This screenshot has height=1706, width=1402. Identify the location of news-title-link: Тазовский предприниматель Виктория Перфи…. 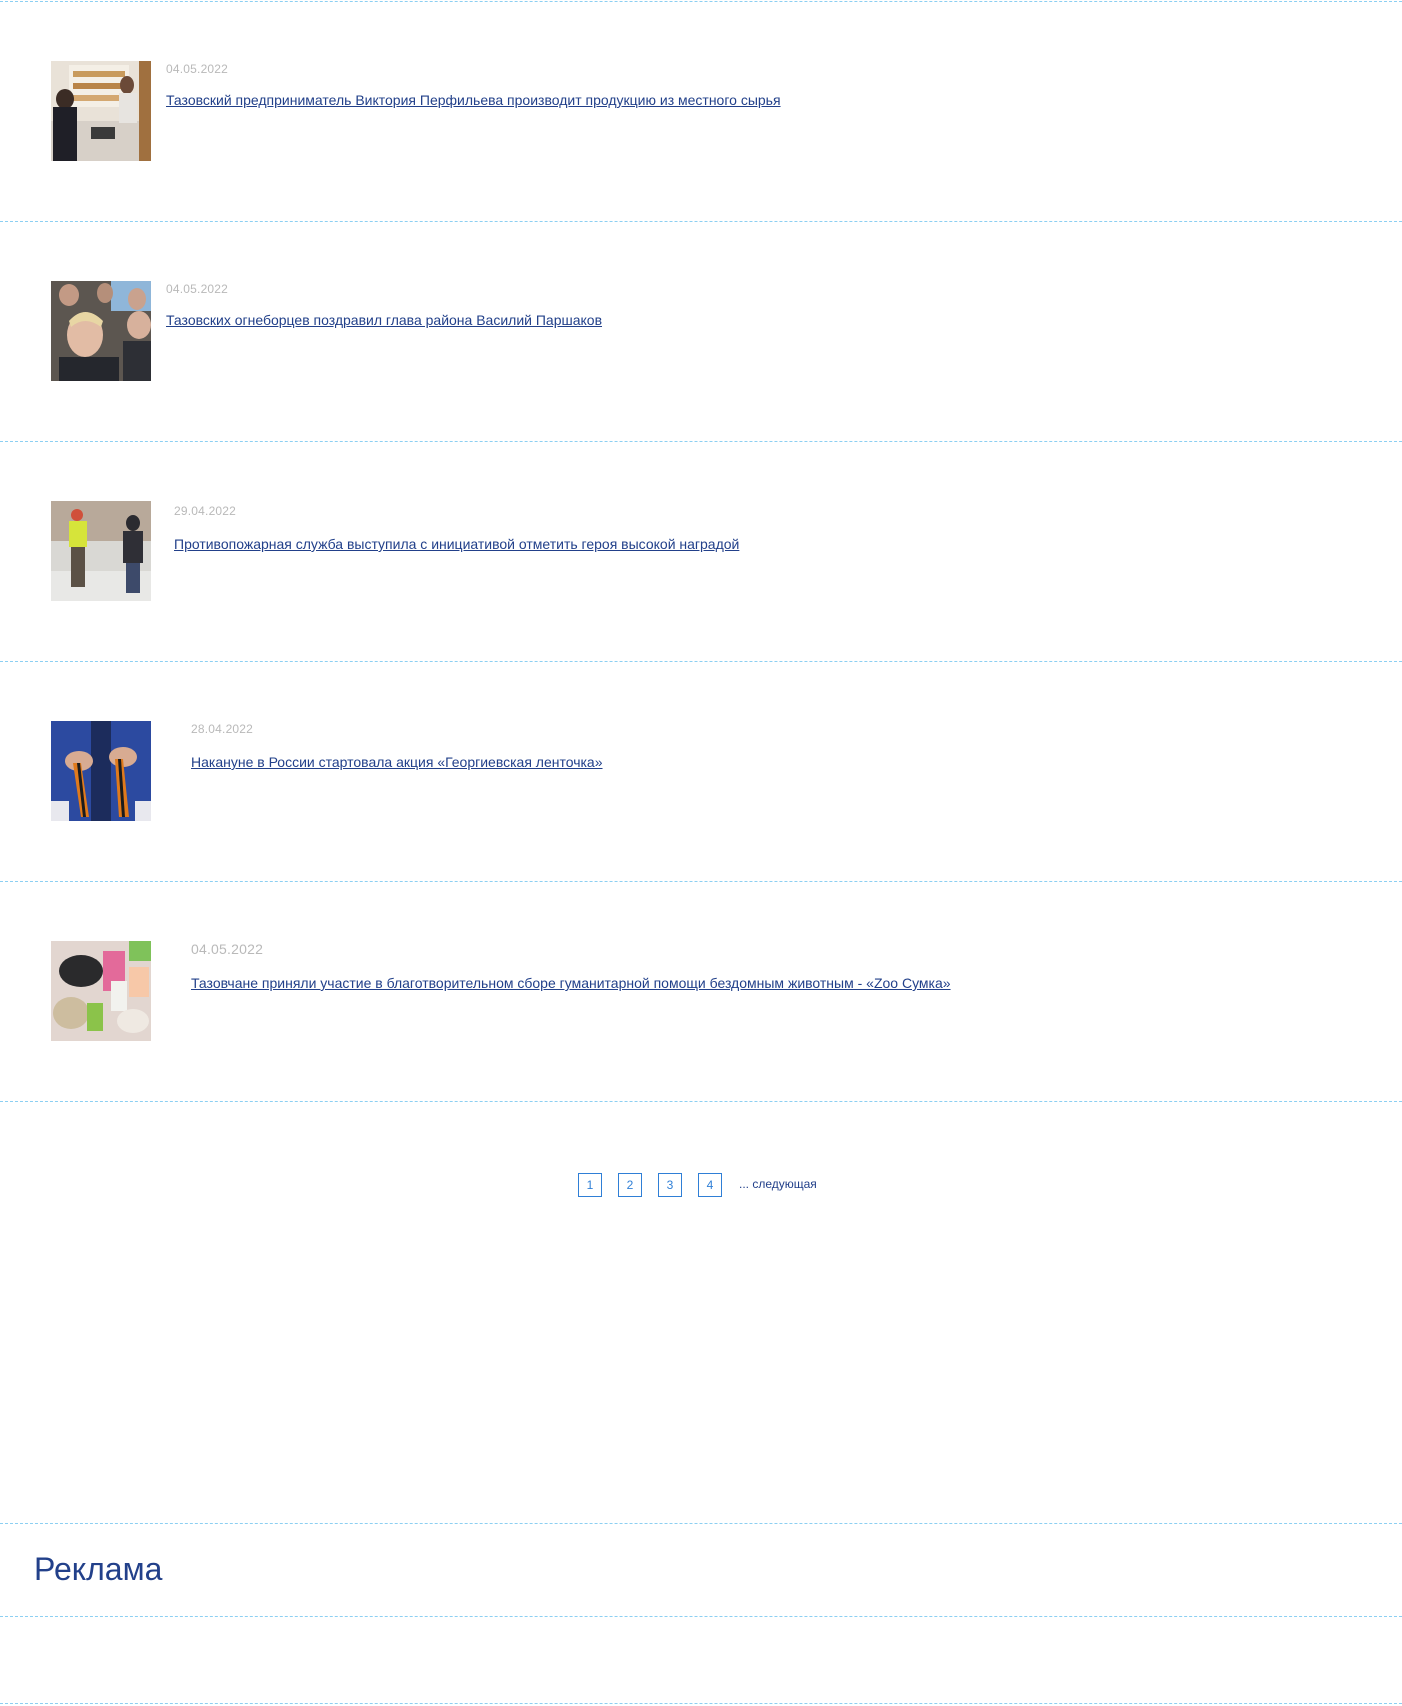
(473, 100).